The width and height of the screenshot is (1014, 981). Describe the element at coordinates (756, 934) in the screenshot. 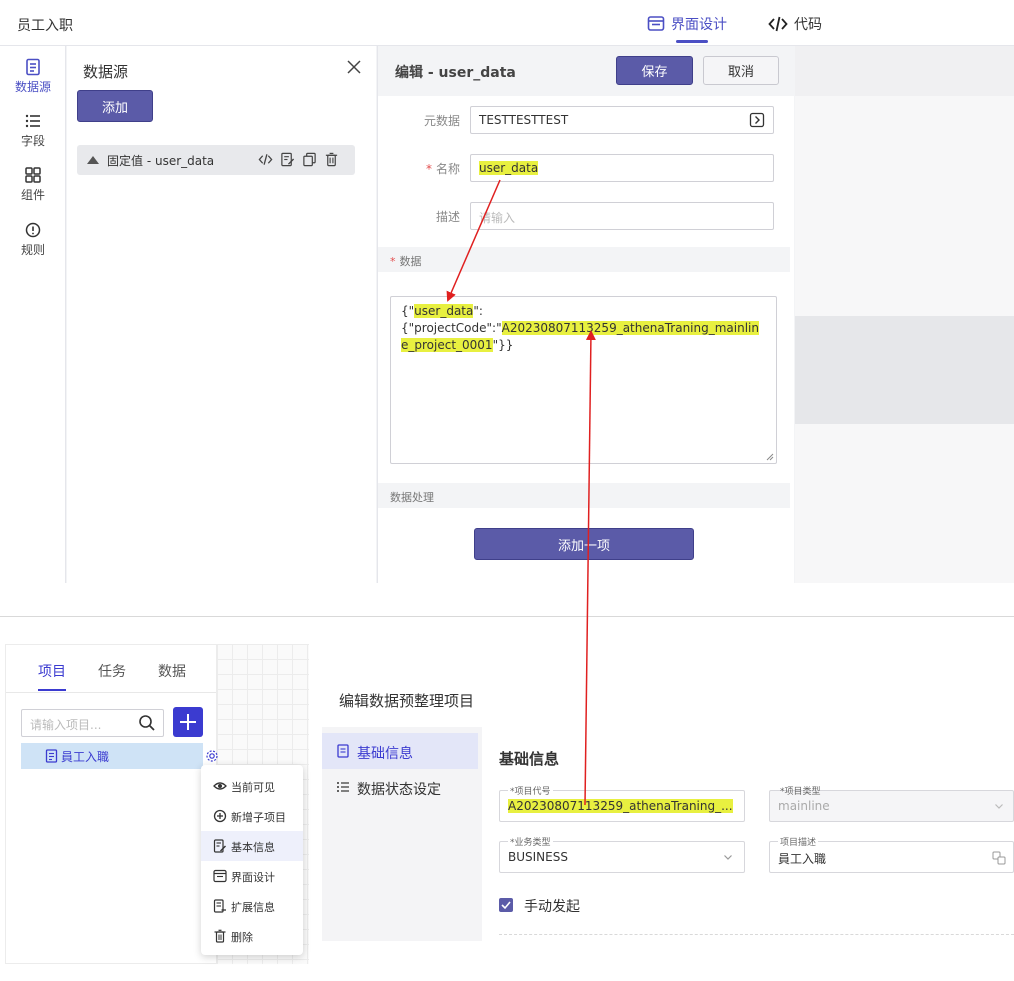

I see `section-divider` at that location.